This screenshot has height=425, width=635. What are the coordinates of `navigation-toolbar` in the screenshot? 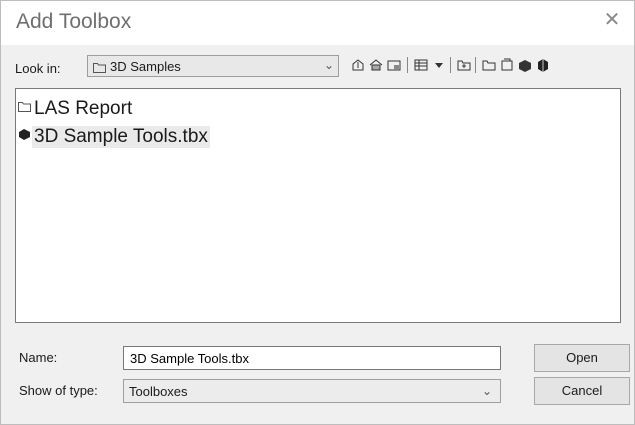 It's located at (480, 66).